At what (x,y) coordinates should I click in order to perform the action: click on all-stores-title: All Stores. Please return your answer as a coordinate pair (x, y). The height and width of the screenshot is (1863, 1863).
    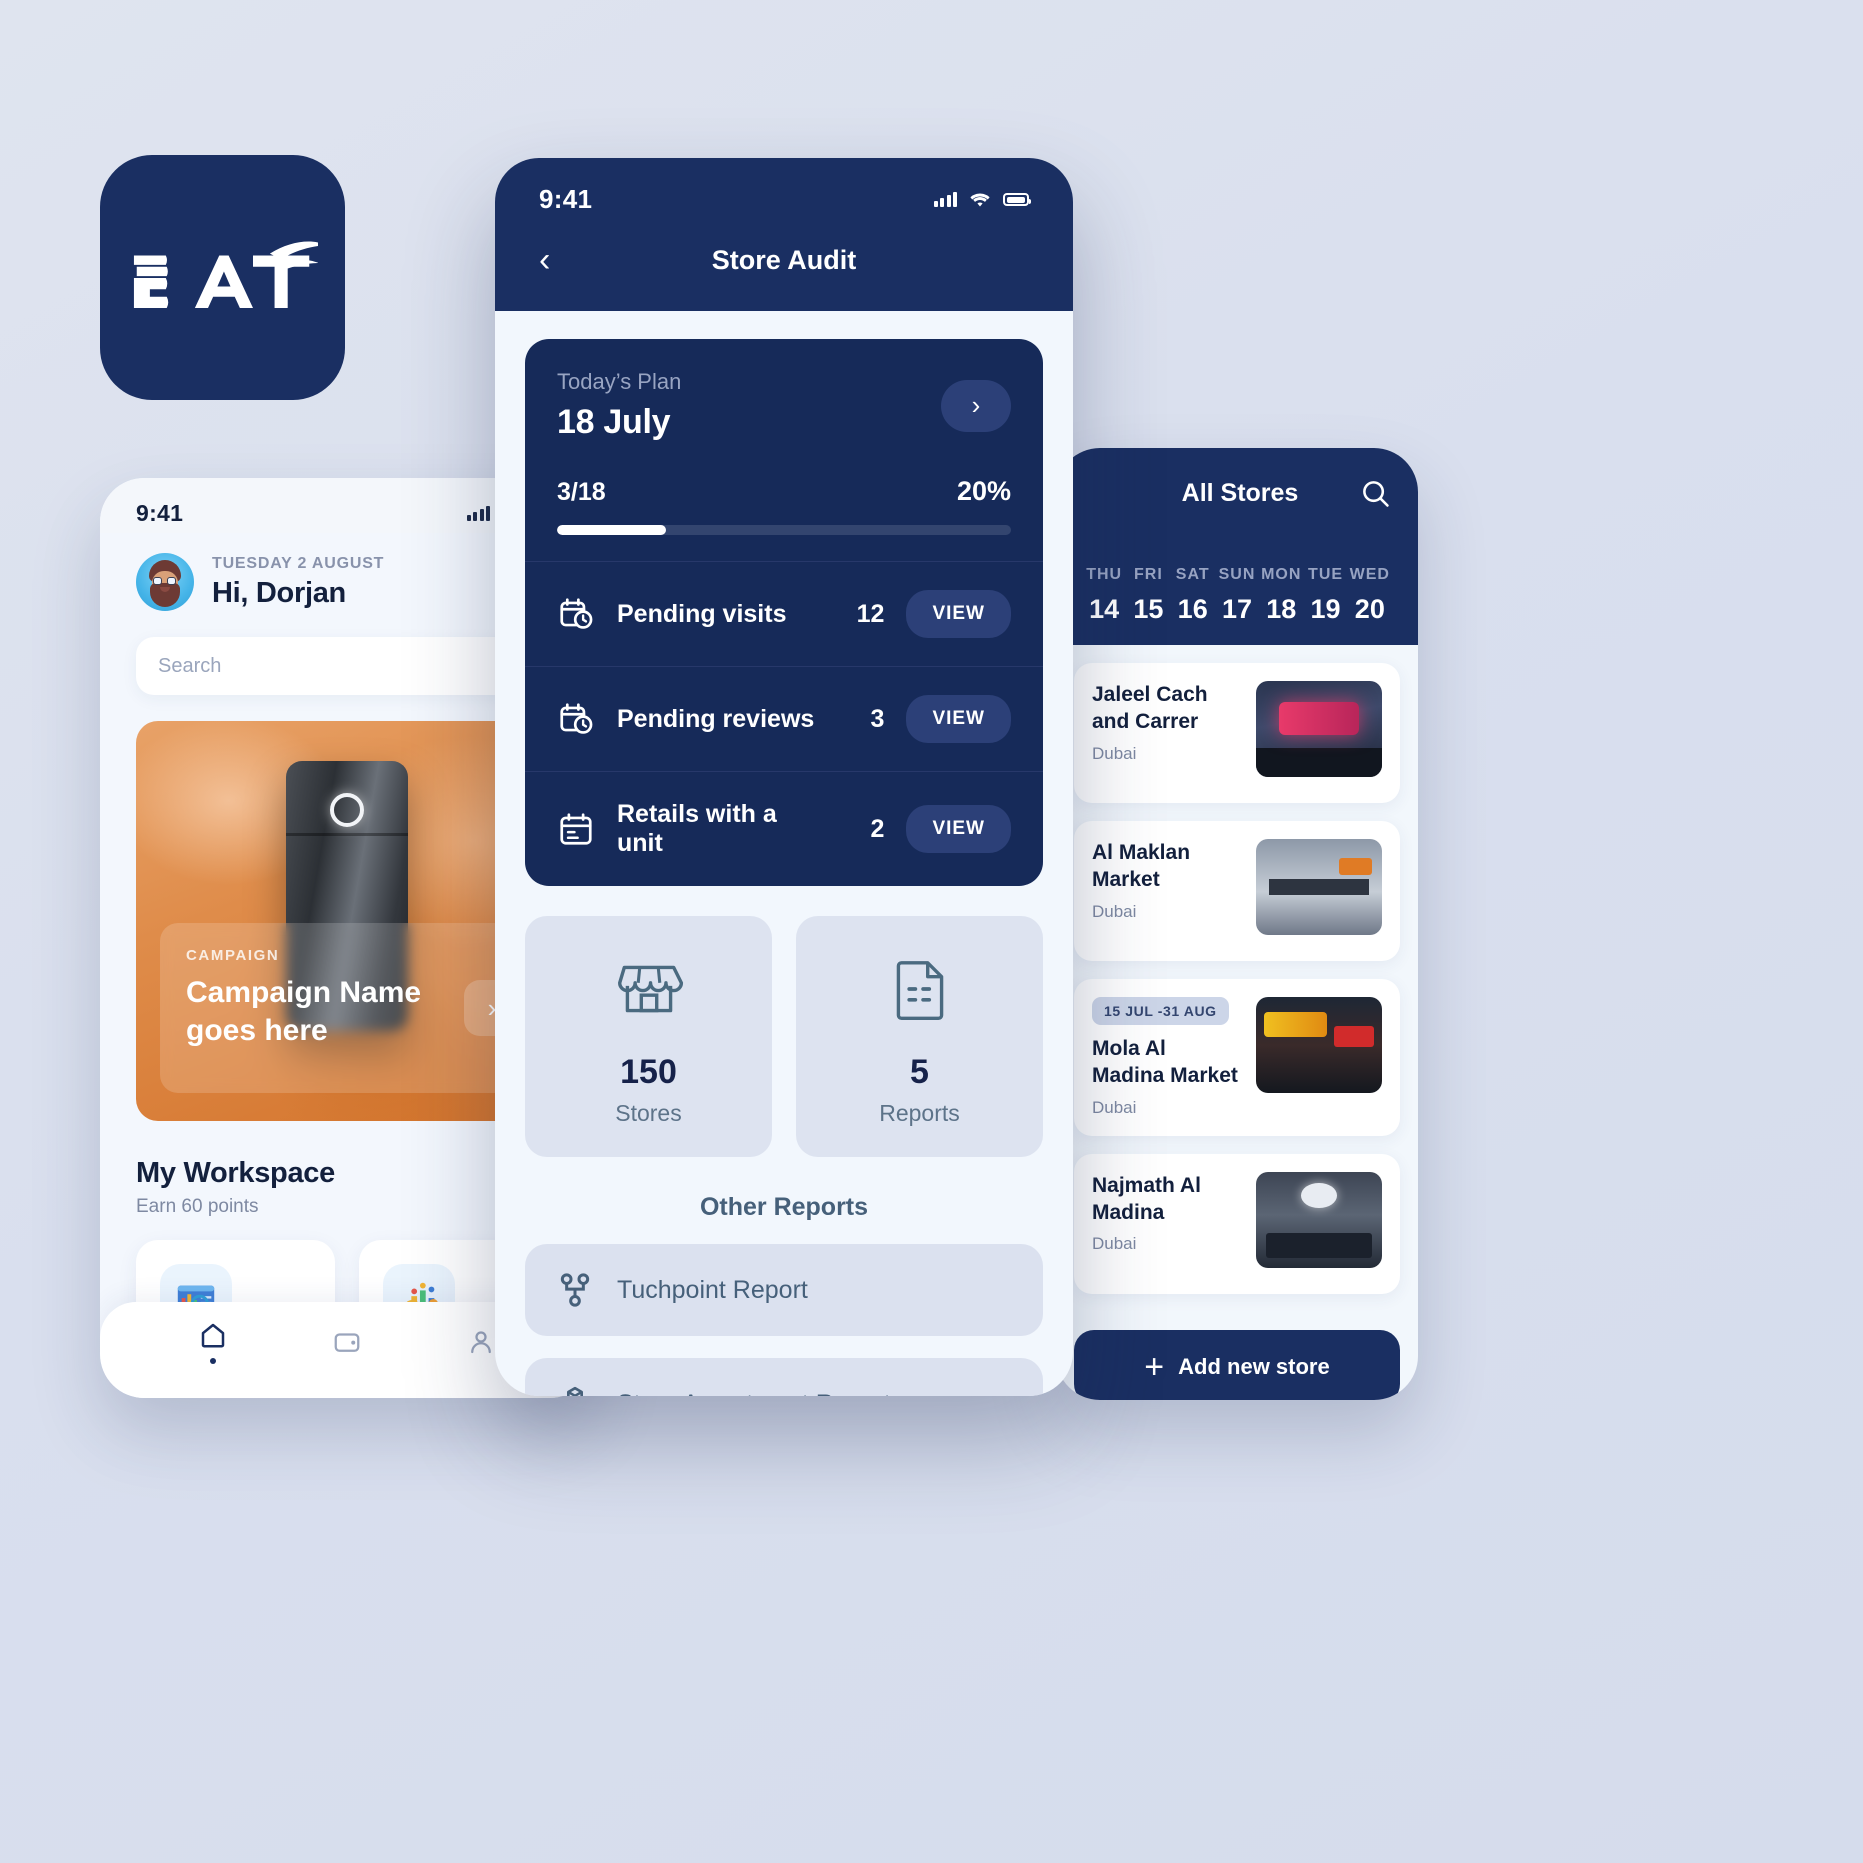
    Looking at the image, I should click on (1240, 492).